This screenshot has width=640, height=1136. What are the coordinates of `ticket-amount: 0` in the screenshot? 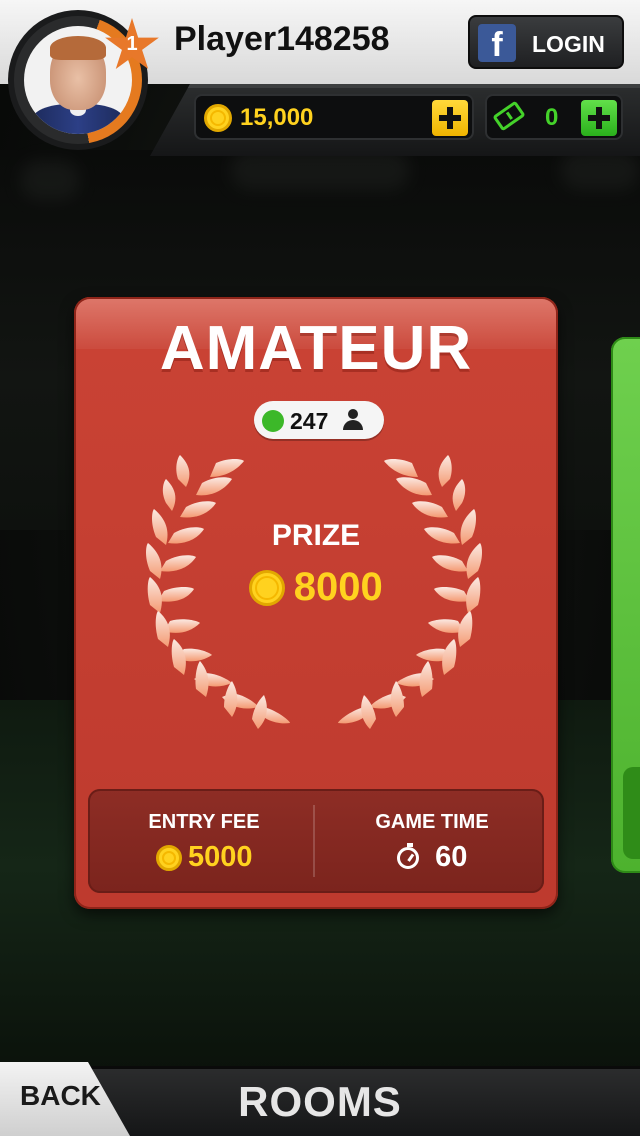 It's located at (552, 117).